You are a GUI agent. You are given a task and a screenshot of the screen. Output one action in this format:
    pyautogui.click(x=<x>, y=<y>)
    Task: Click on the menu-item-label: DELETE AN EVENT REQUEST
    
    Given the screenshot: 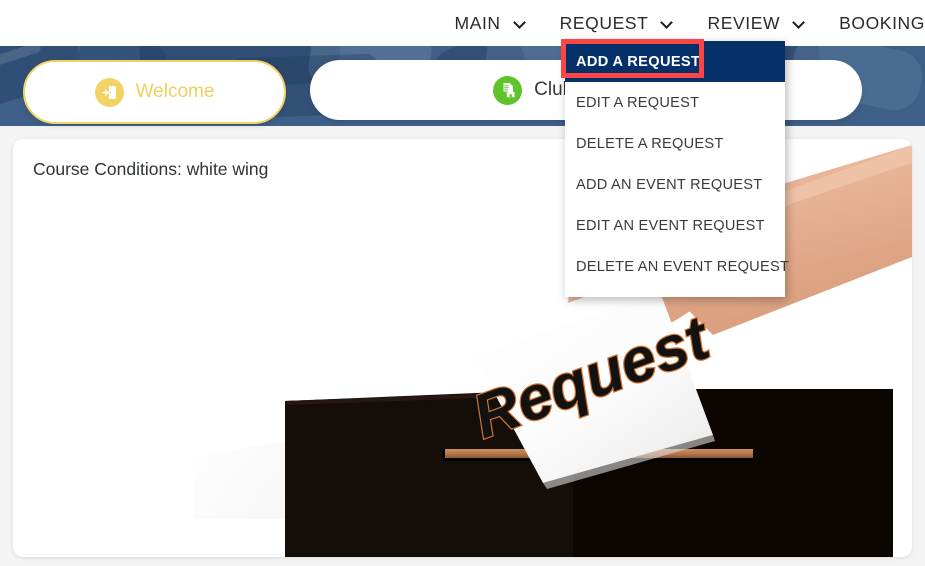 What is the action you would take?
    pyautogui.click(x=683, y=266)
    